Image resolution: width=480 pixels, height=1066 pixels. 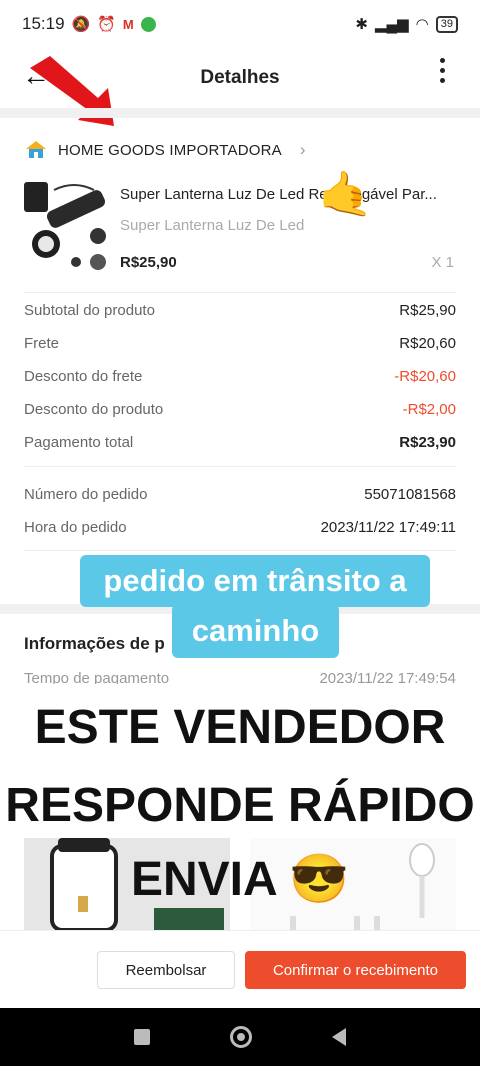 I want to click on order-row: Hora do pedido 2023/11/22 17:49:11, so click(x=240, y=527).